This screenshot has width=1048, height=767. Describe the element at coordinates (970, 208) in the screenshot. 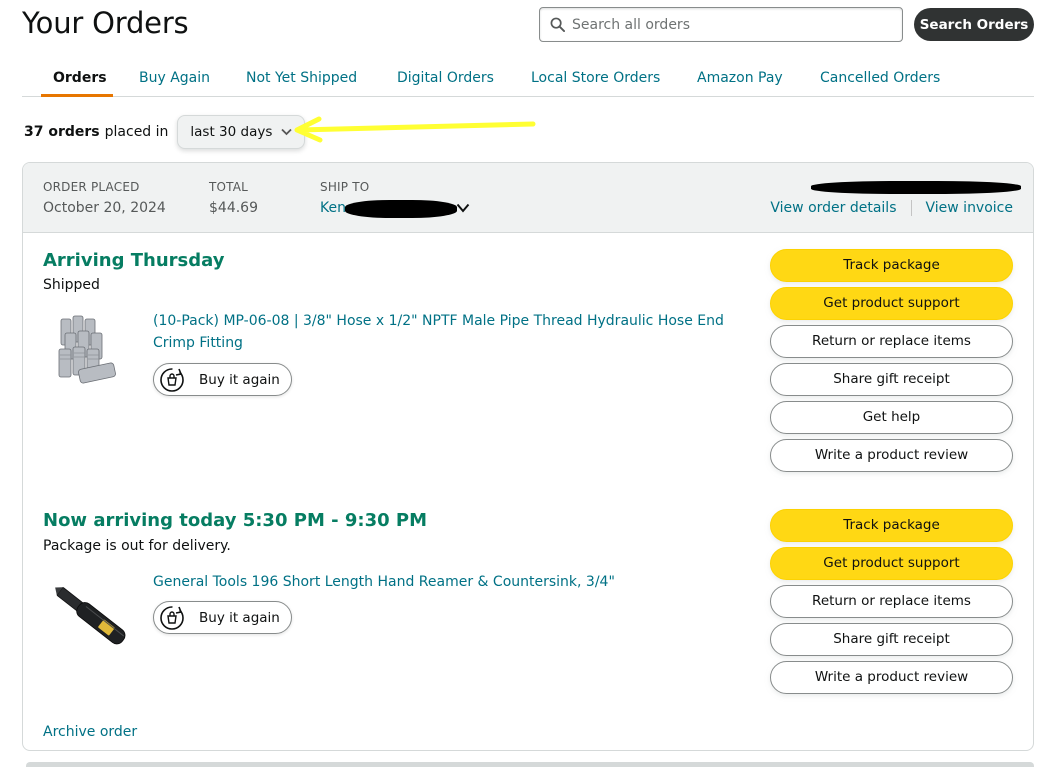

I see `view-invoice-link: View invoice` at that location.